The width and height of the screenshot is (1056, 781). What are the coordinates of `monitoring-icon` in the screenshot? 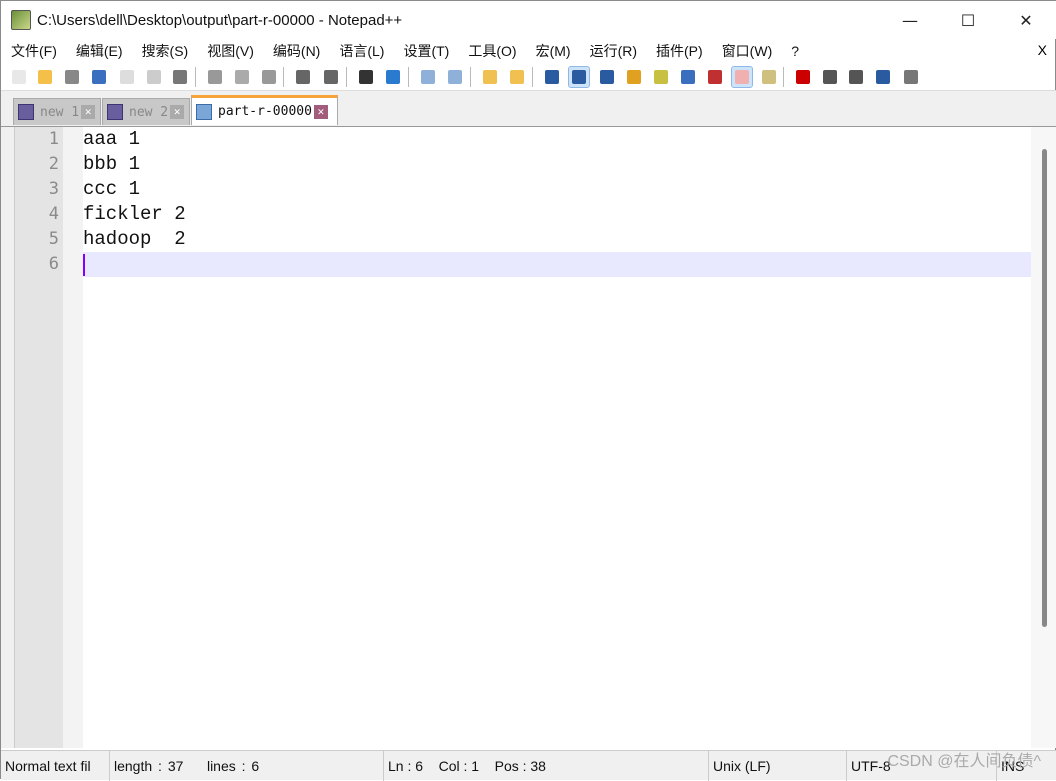 It's located at (769, 77).